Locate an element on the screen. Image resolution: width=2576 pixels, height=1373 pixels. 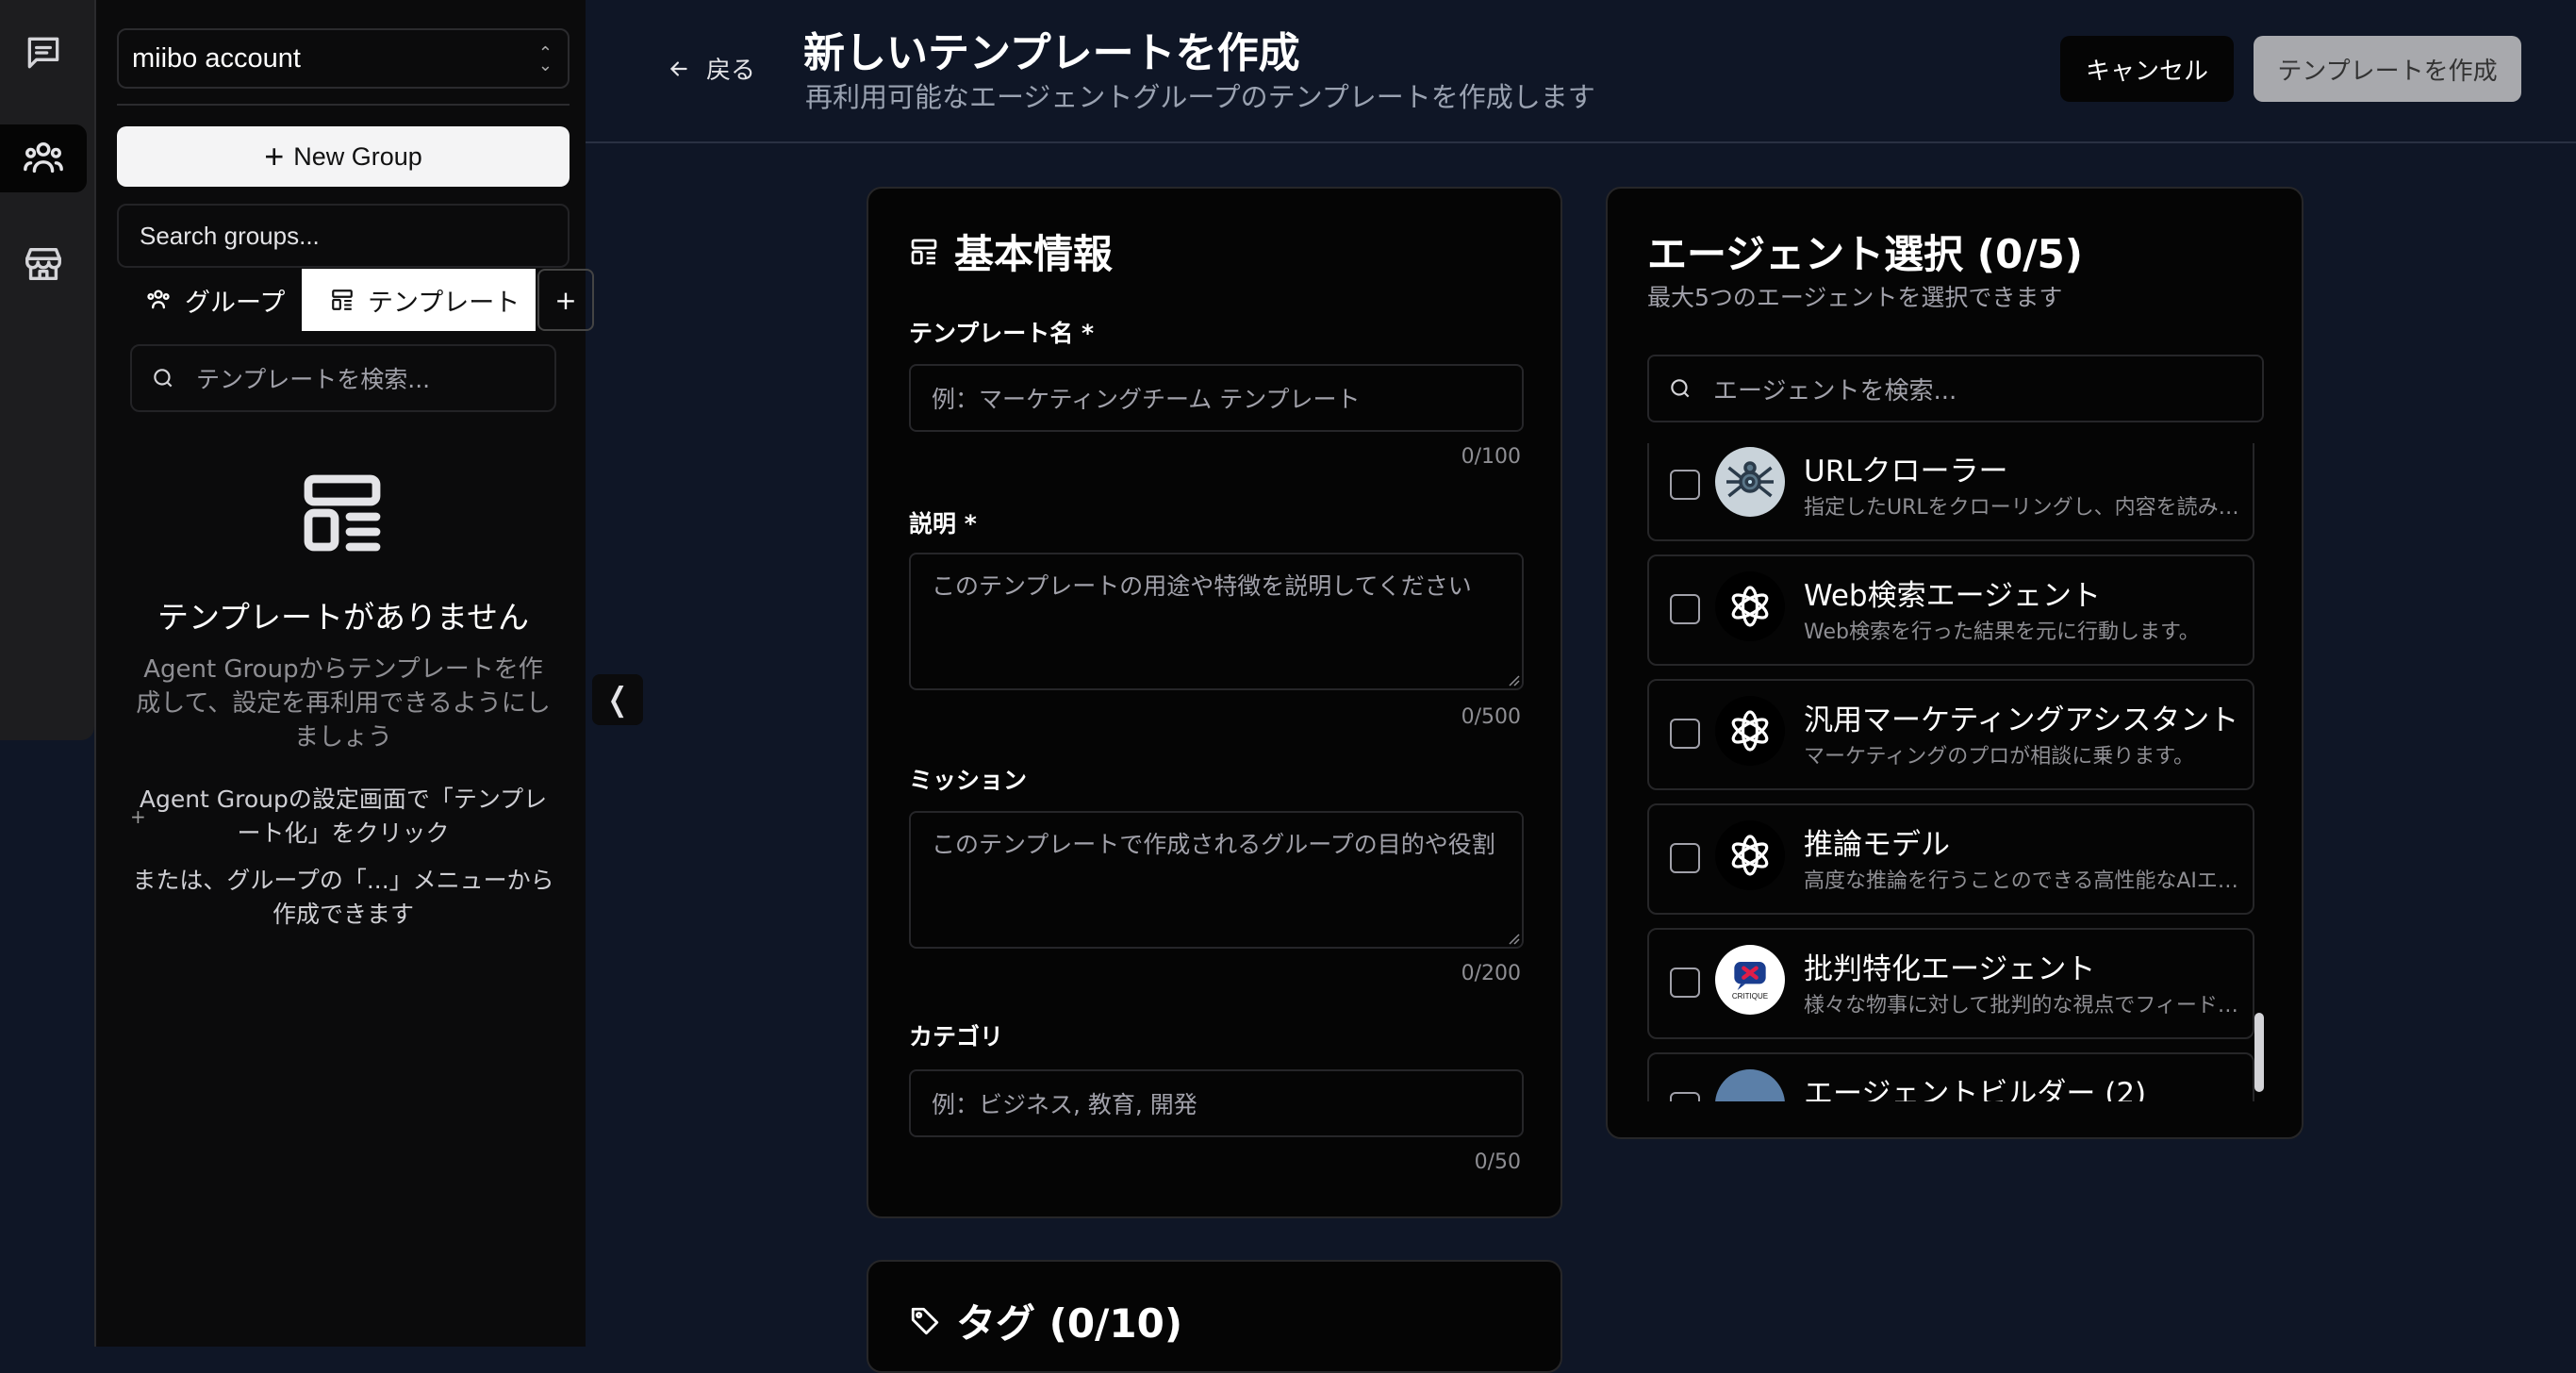
agent-item: Web検索エージェント Web検索を行った結果を元に行動します。 is located at coordinates (1950, 610).